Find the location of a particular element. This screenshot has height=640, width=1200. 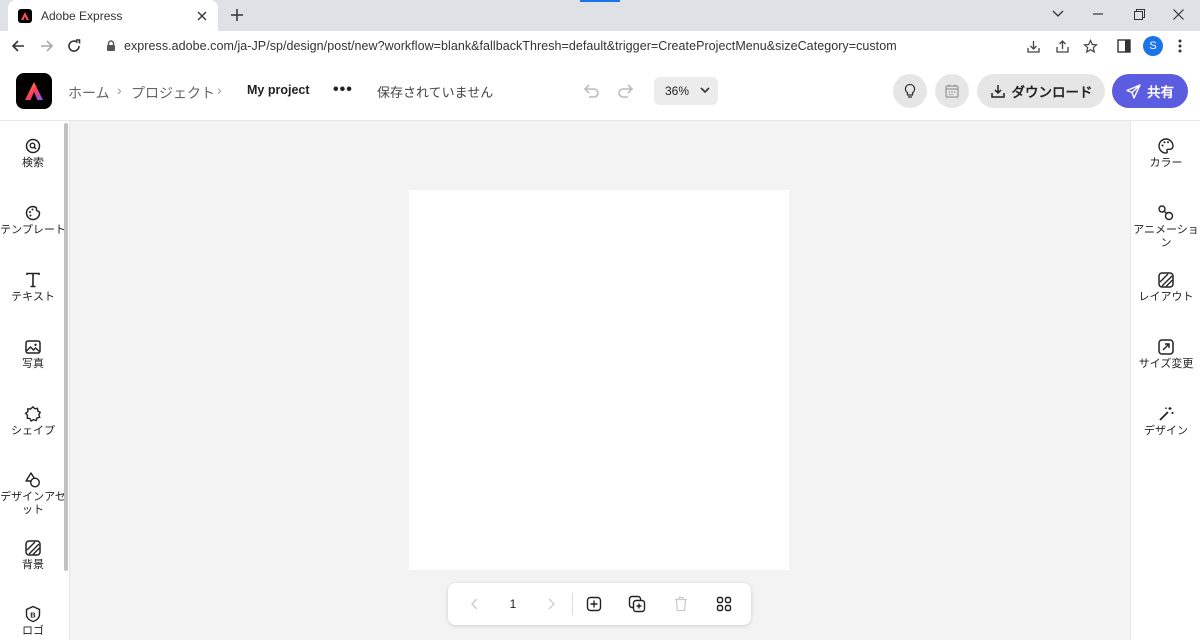

palette-icon is located at coordinates (1166, 146).